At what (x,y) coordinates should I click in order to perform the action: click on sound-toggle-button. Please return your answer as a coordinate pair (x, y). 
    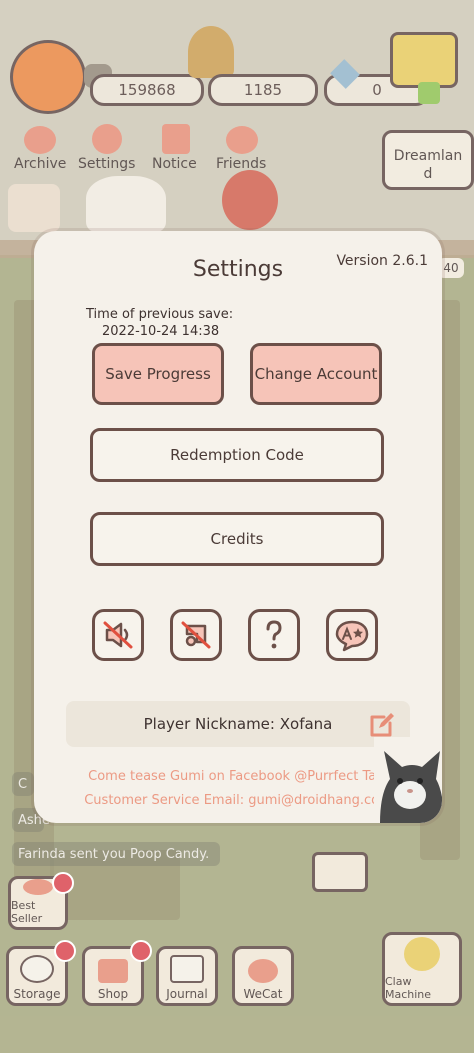
    Looking at the image, I should click on (118, 635).